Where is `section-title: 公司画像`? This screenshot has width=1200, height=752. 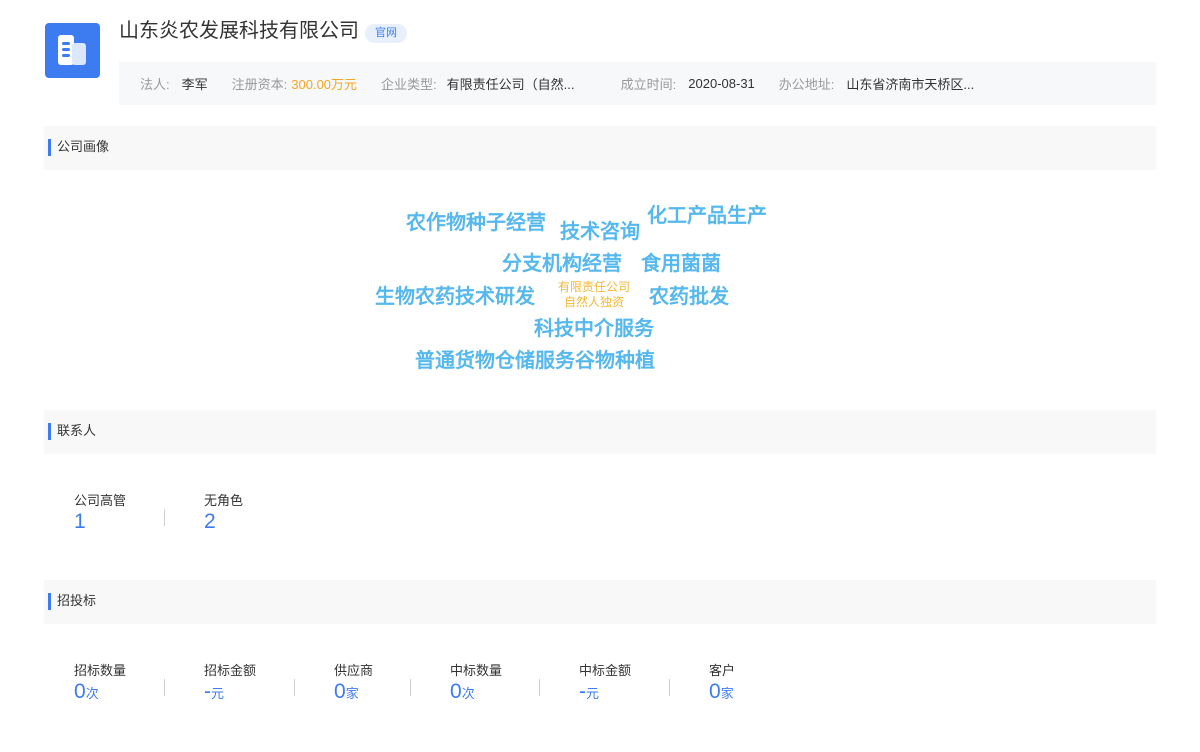
section-title: 公司画像 is located at coordinates (83, 146).